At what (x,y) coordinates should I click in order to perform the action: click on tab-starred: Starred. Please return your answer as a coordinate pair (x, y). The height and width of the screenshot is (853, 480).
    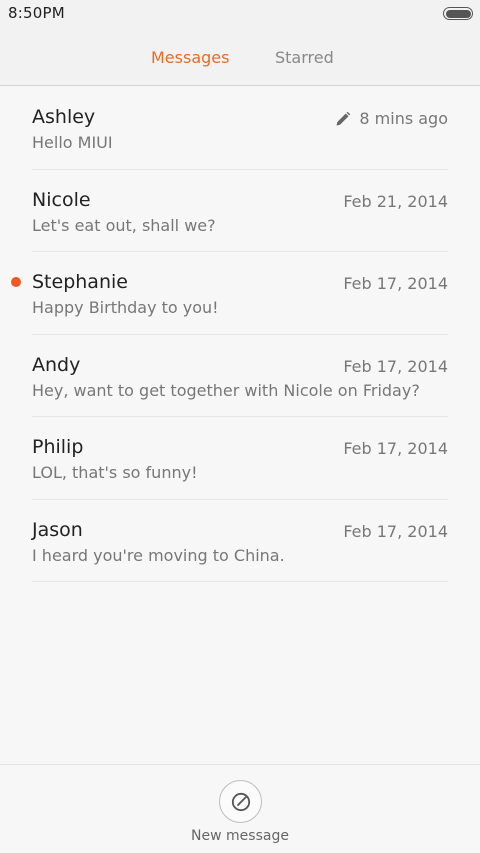
    Looking at the image, I should click on (304, 57).